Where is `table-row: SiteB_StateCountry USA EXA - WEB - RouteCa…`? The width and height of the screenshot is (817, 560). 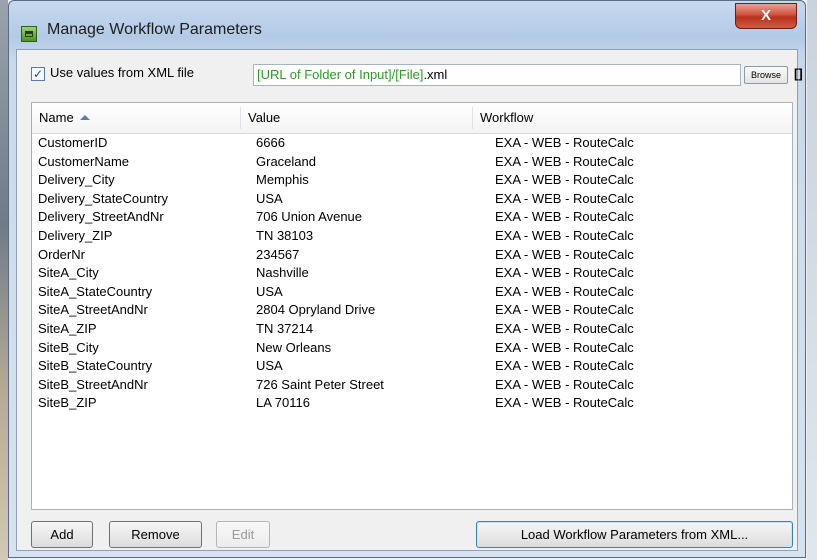 table-row: SiteB_StateCountry USA EXA - WEB - RouteCa… is located at coordinates (412, 366).